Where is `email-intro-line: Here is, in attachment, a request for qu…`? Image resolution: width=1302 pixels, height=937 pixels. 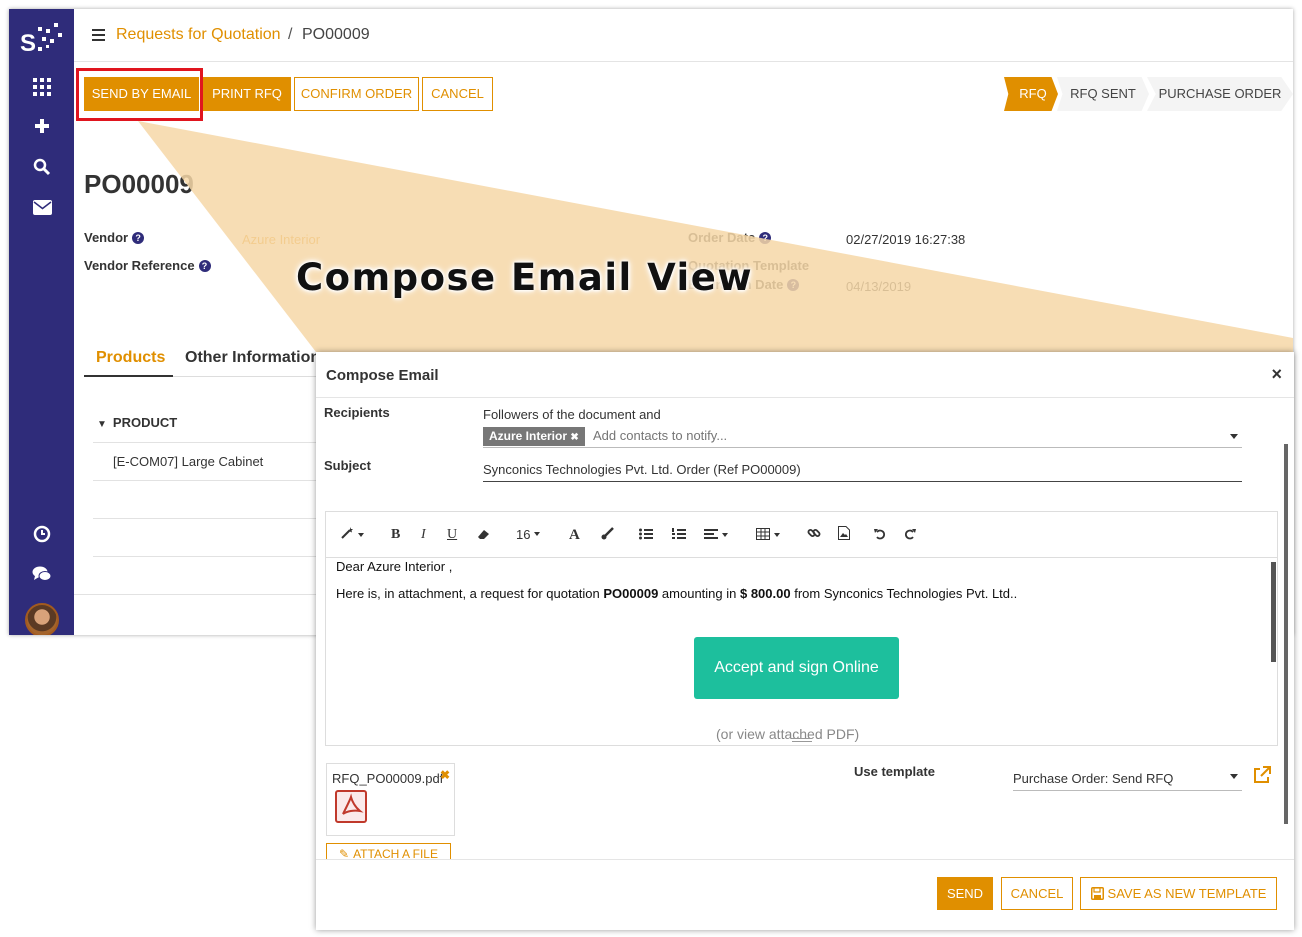 email-intro-line: Here is, in attachment, a request for qu… is located at coordinates (677, 593).